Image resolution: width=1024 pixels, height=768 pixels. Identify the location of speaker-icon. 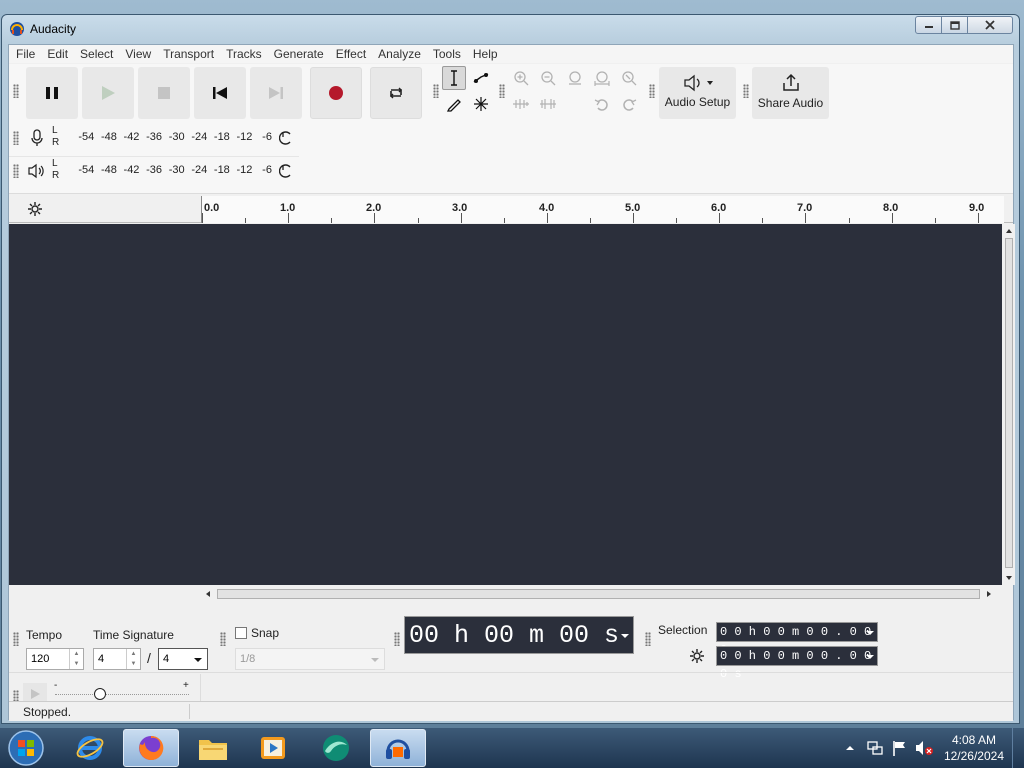
(37, 171).